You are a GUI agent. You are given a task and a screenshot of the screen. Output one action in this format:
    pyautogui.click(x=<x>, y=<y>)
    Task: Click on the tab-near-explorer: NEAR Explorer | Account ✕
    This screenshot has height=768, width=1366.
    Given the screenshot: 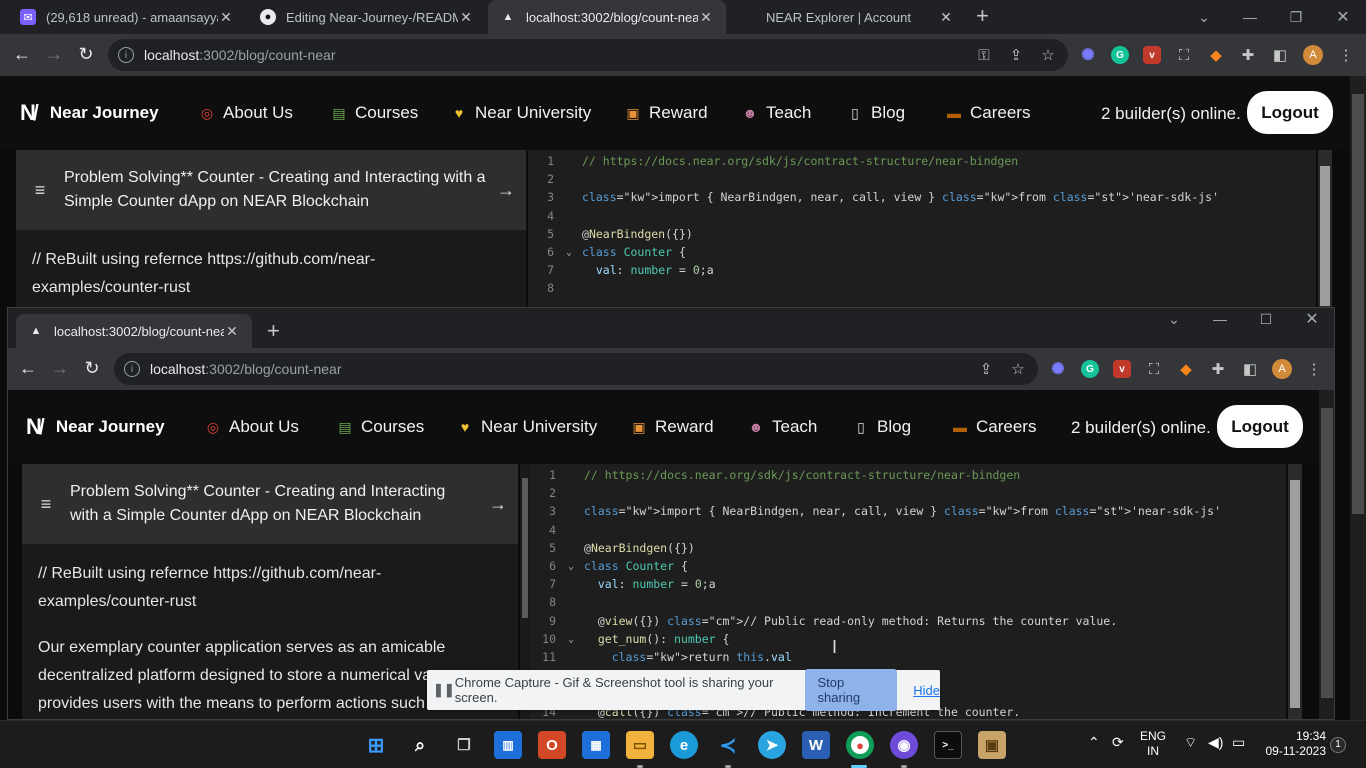 What is the action you would take?
    pyautogui.click(x=847, y=17)
    